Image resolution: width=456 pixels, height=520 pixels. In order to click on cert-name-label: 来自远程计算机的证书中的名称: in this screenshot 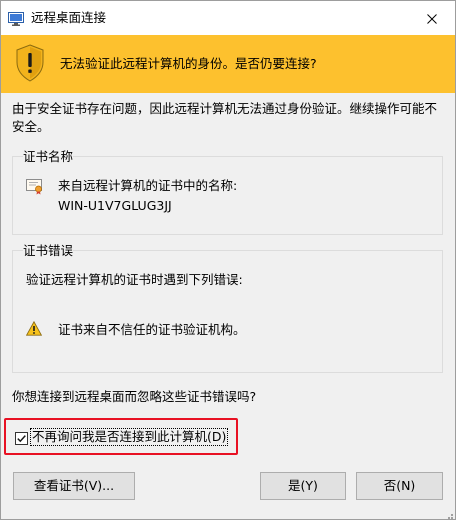, I will do `click(148, 185)`.